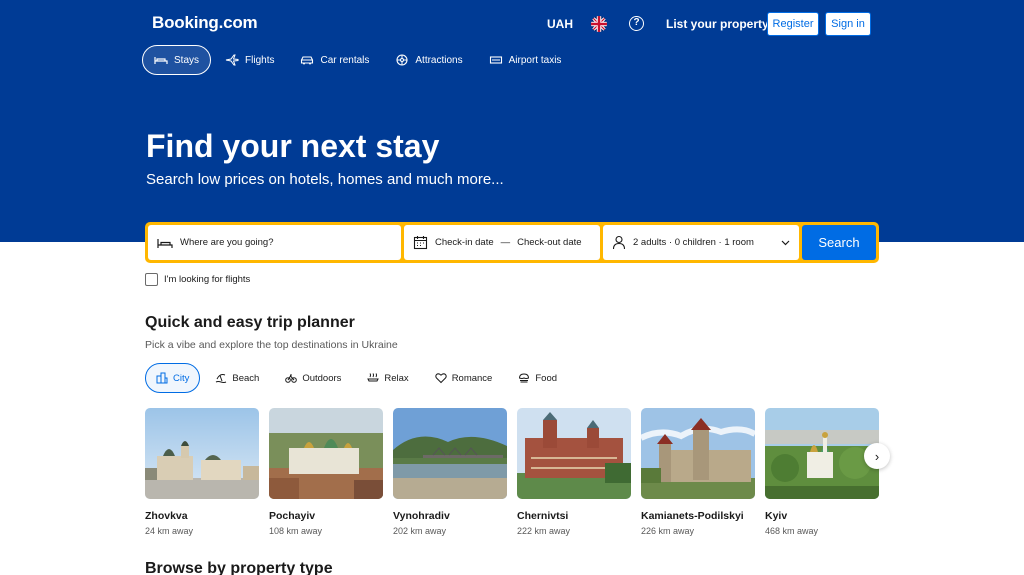 This screenshot has height=575, width=1024. I want to click on chip-romance-label: Romance, so click(472, 378).